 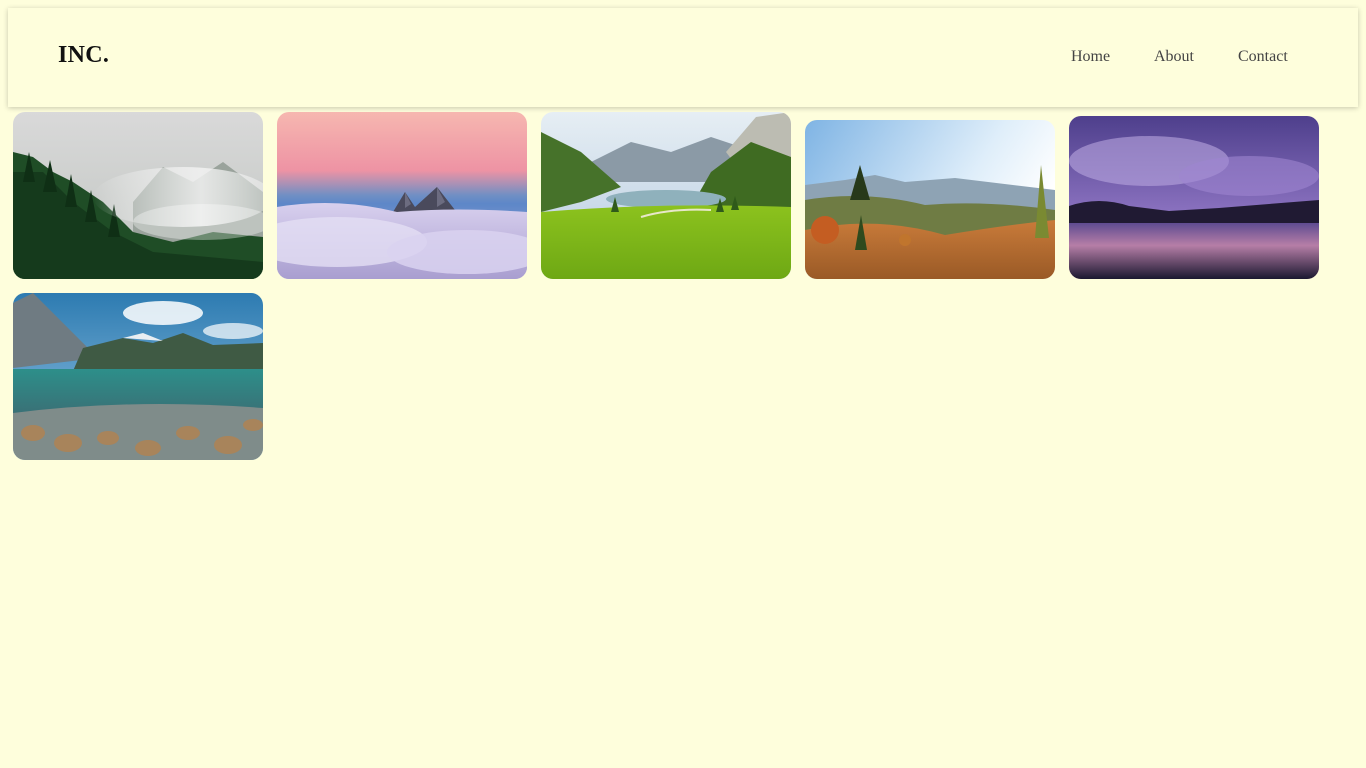 What do you see at coordinates (1263, 57) in the screenshot?
I see `nav-link-contact: Contact` at bounding box center [1263, 57].